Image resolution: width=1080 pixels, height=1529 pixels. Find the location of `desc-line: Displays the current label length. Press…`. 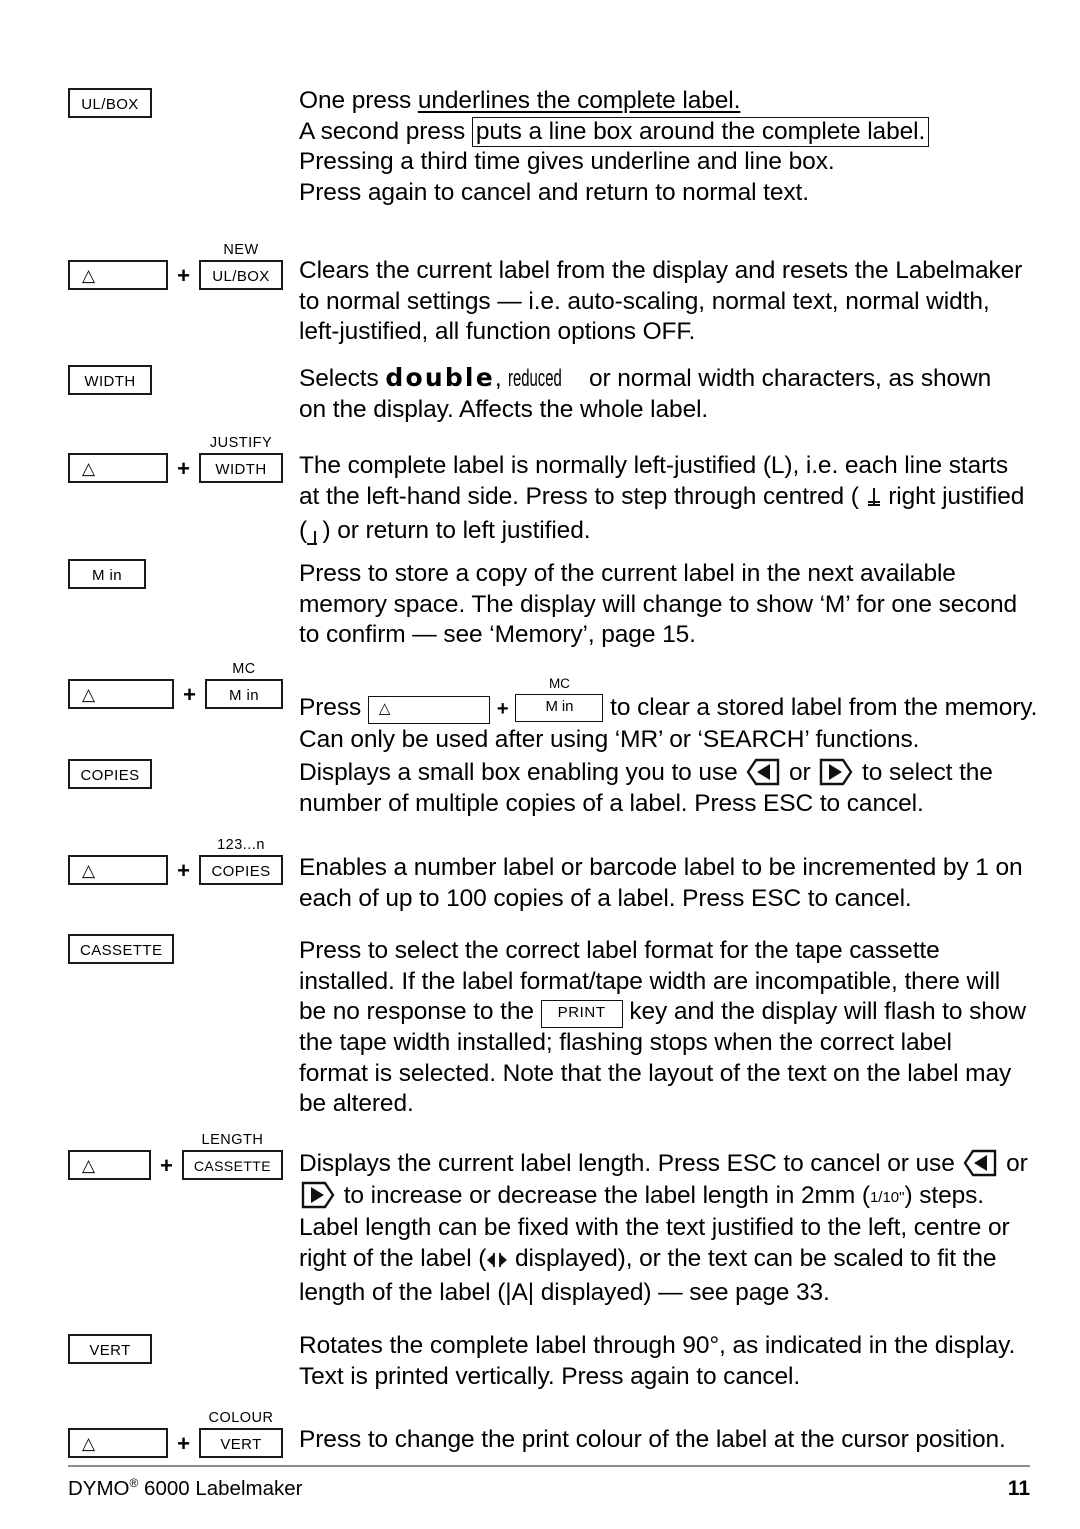

desc-line: Displays the current label length. Press… is located at coordinates (673, 1164).